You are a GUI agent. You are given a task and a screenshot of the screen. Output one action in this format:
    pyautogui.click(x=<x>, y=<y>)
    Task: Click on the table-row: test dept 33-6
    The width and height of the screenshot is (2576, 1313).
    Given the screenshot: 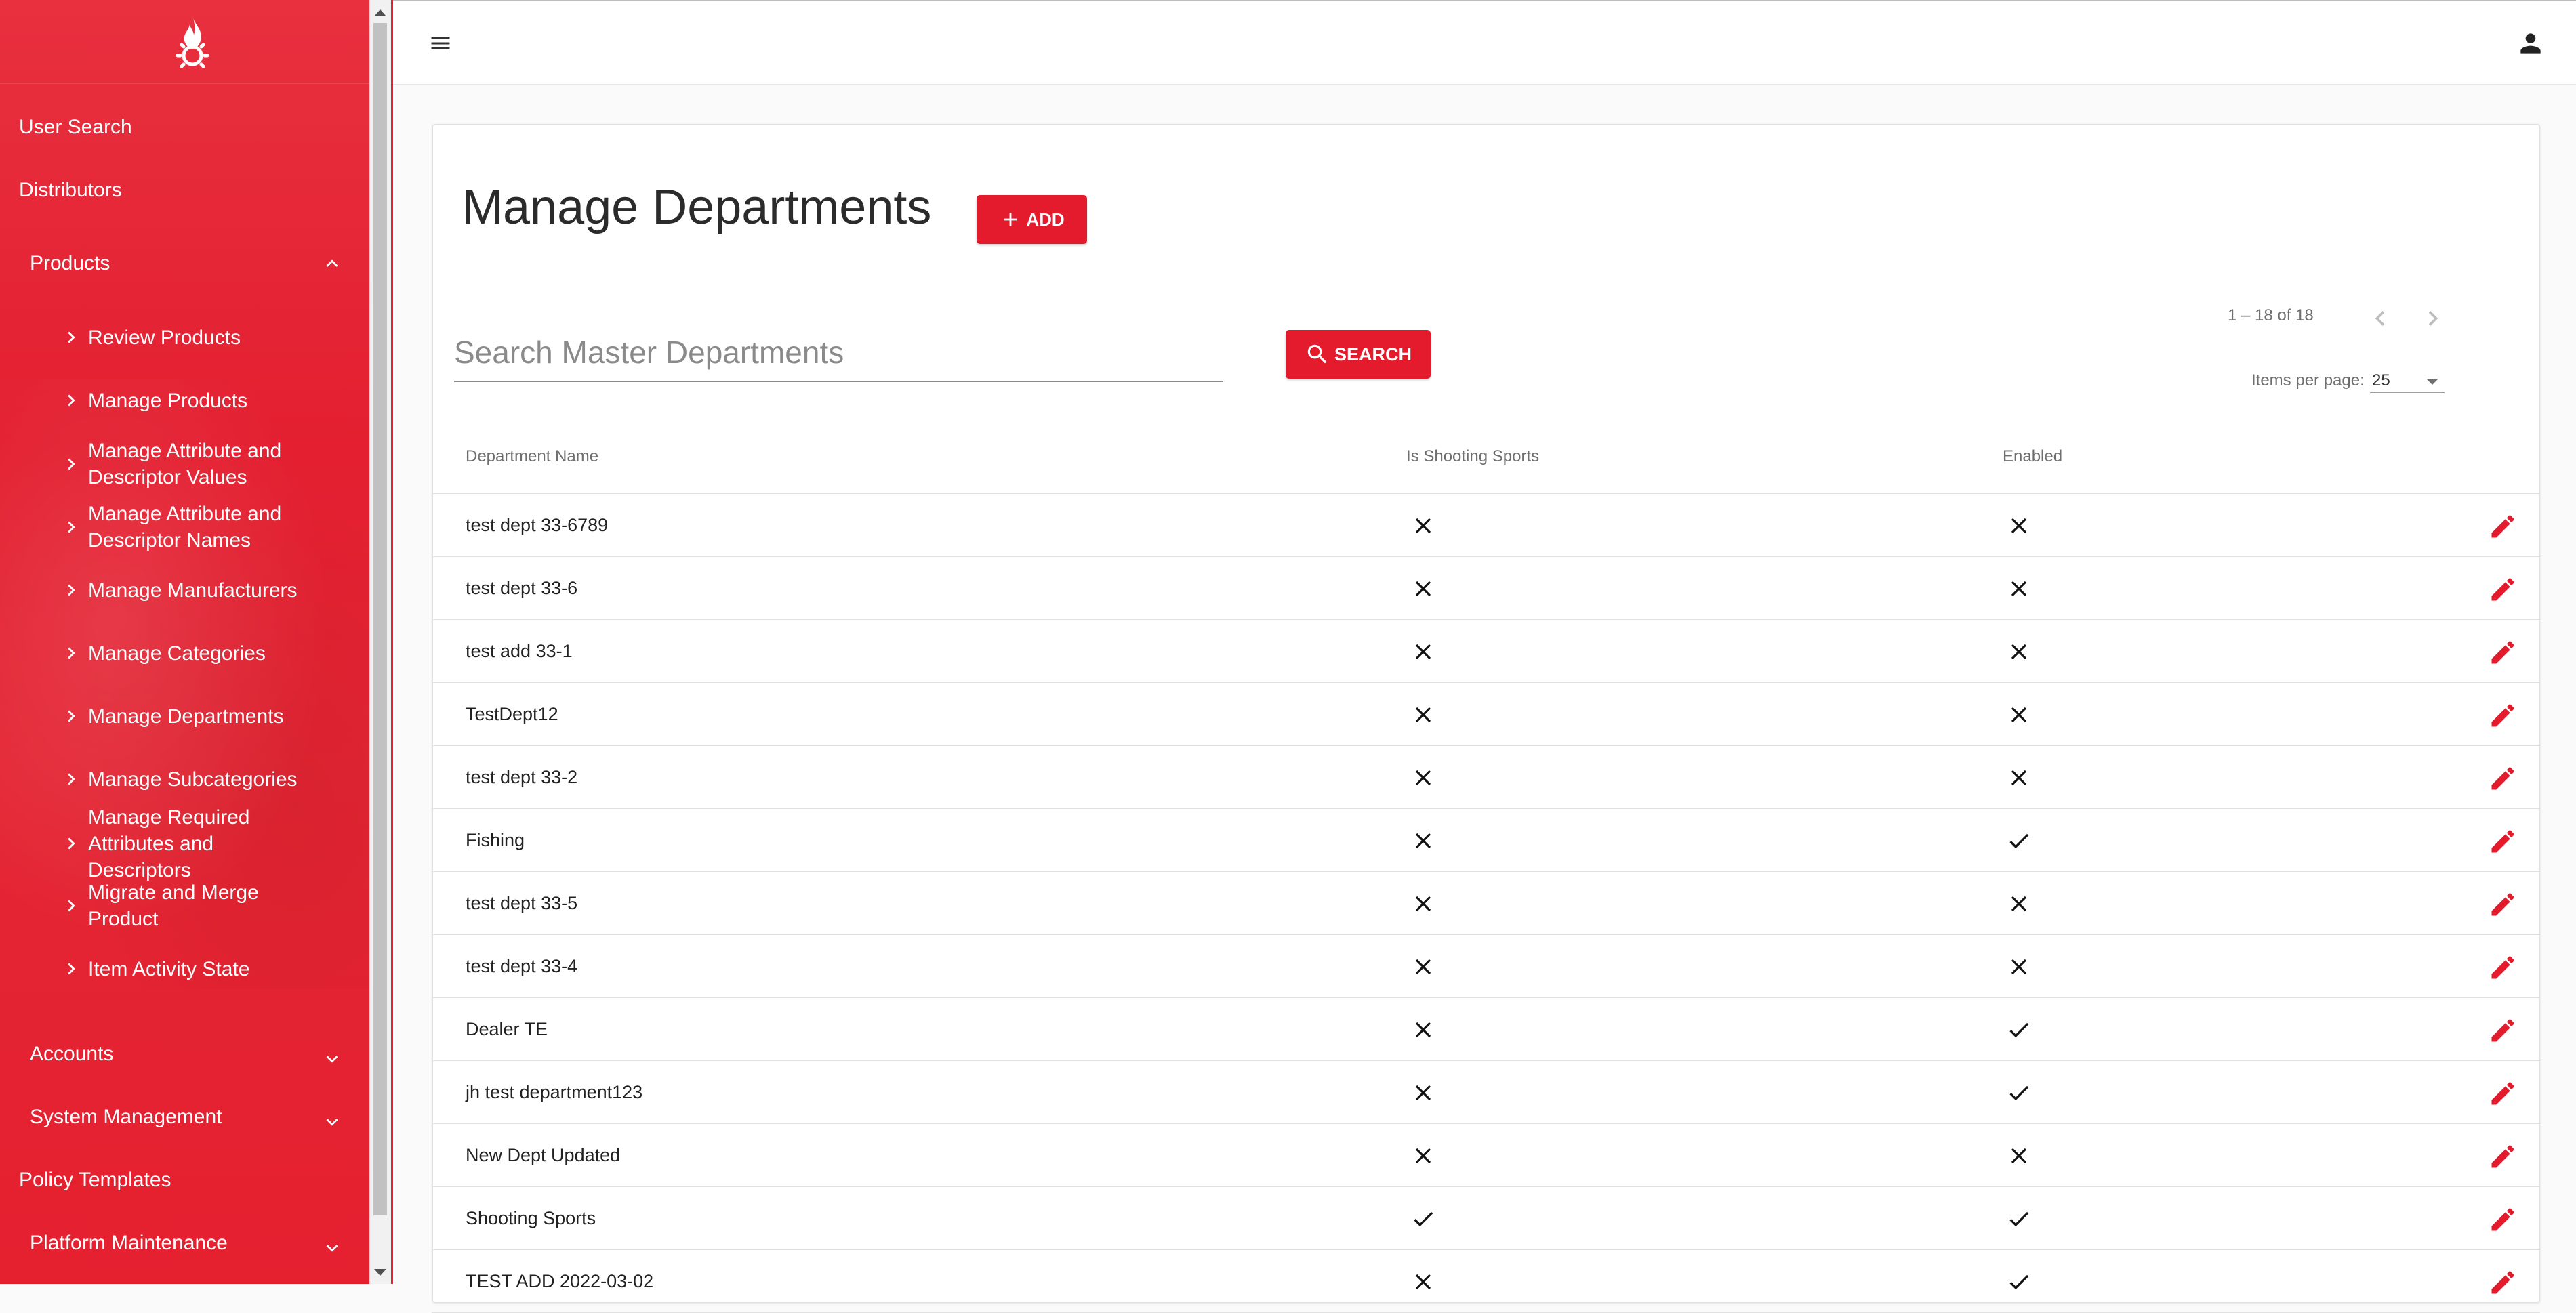 What is the action you would take?
    pyautogui.click(x=1486, y=588)
    